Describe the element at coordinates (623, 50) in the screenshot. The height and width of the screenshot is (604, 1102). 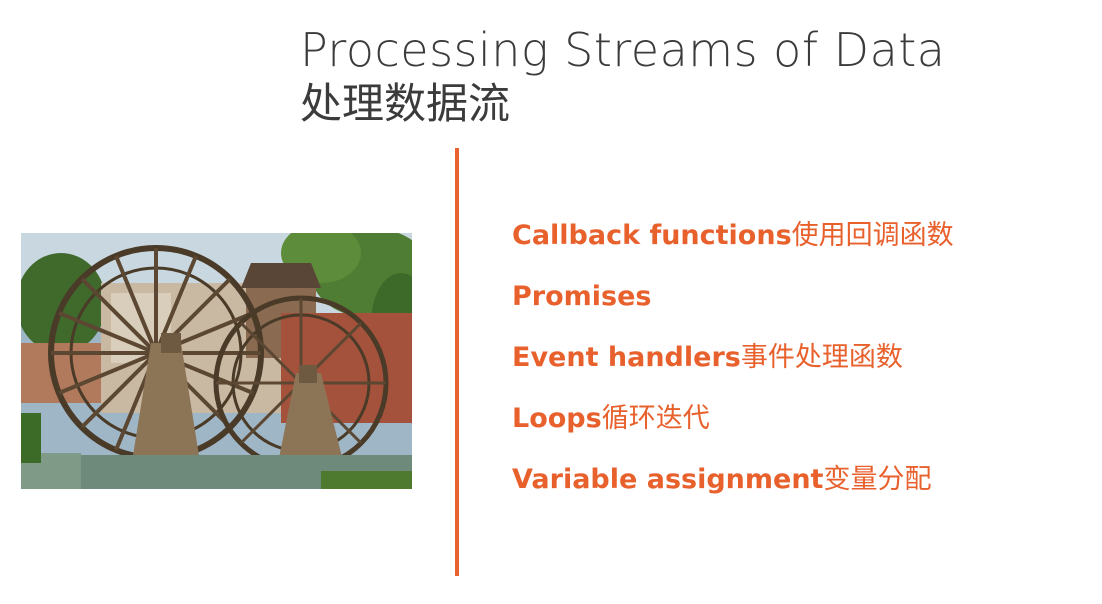
I see `slide-title-english: Processing Streams of Data` at that location.